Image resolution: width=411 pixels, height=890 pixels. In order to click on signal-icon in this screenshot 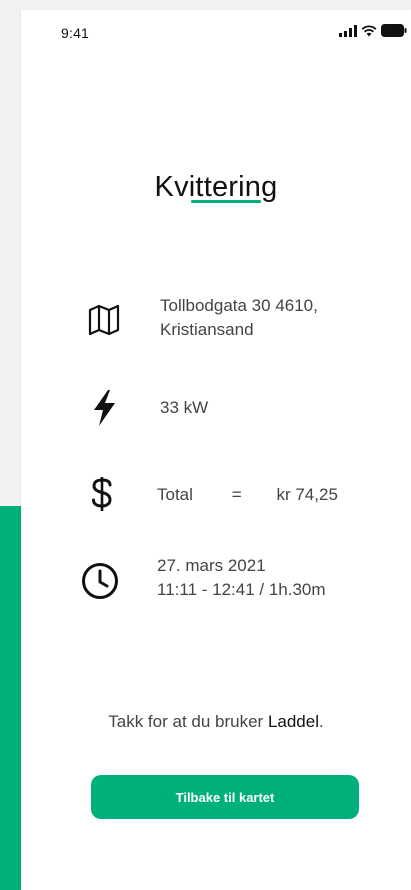, I will do `click(348, 30)`.